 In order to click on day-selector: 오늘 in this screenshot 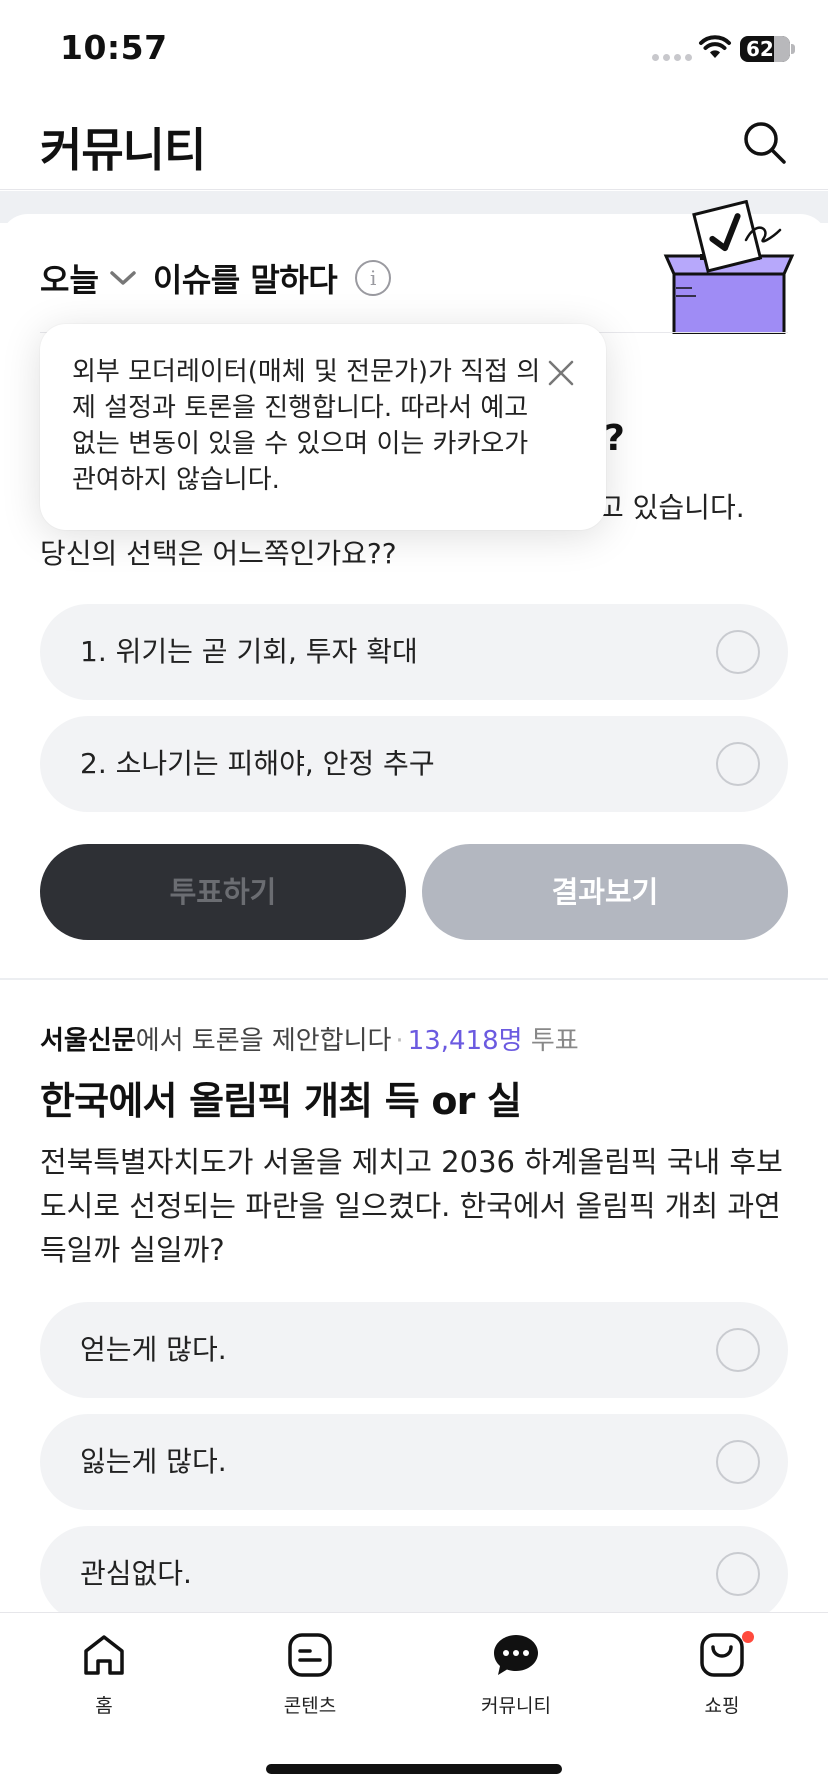, I will do `click(69, 278)`.